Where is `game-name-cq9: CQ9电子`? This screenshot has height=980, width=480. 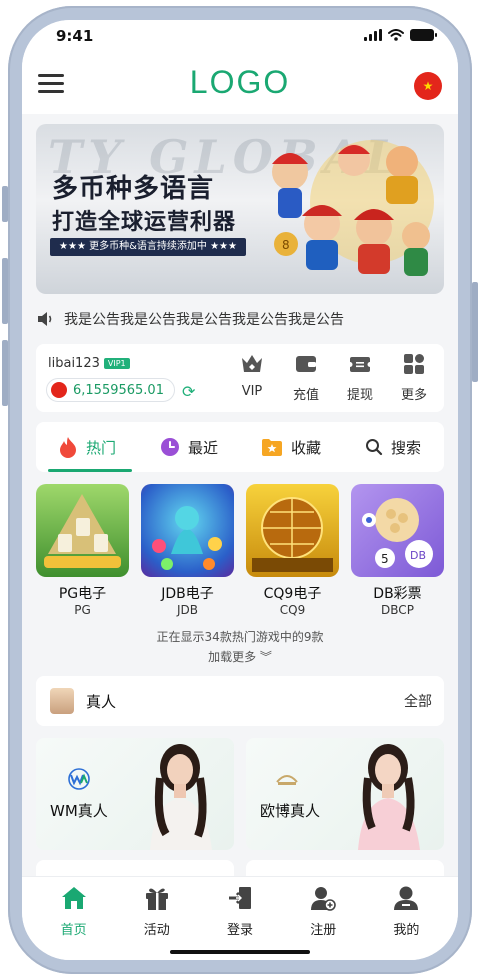
game-name-cq9: CQ9电子 is located at coordinates (292, 594).